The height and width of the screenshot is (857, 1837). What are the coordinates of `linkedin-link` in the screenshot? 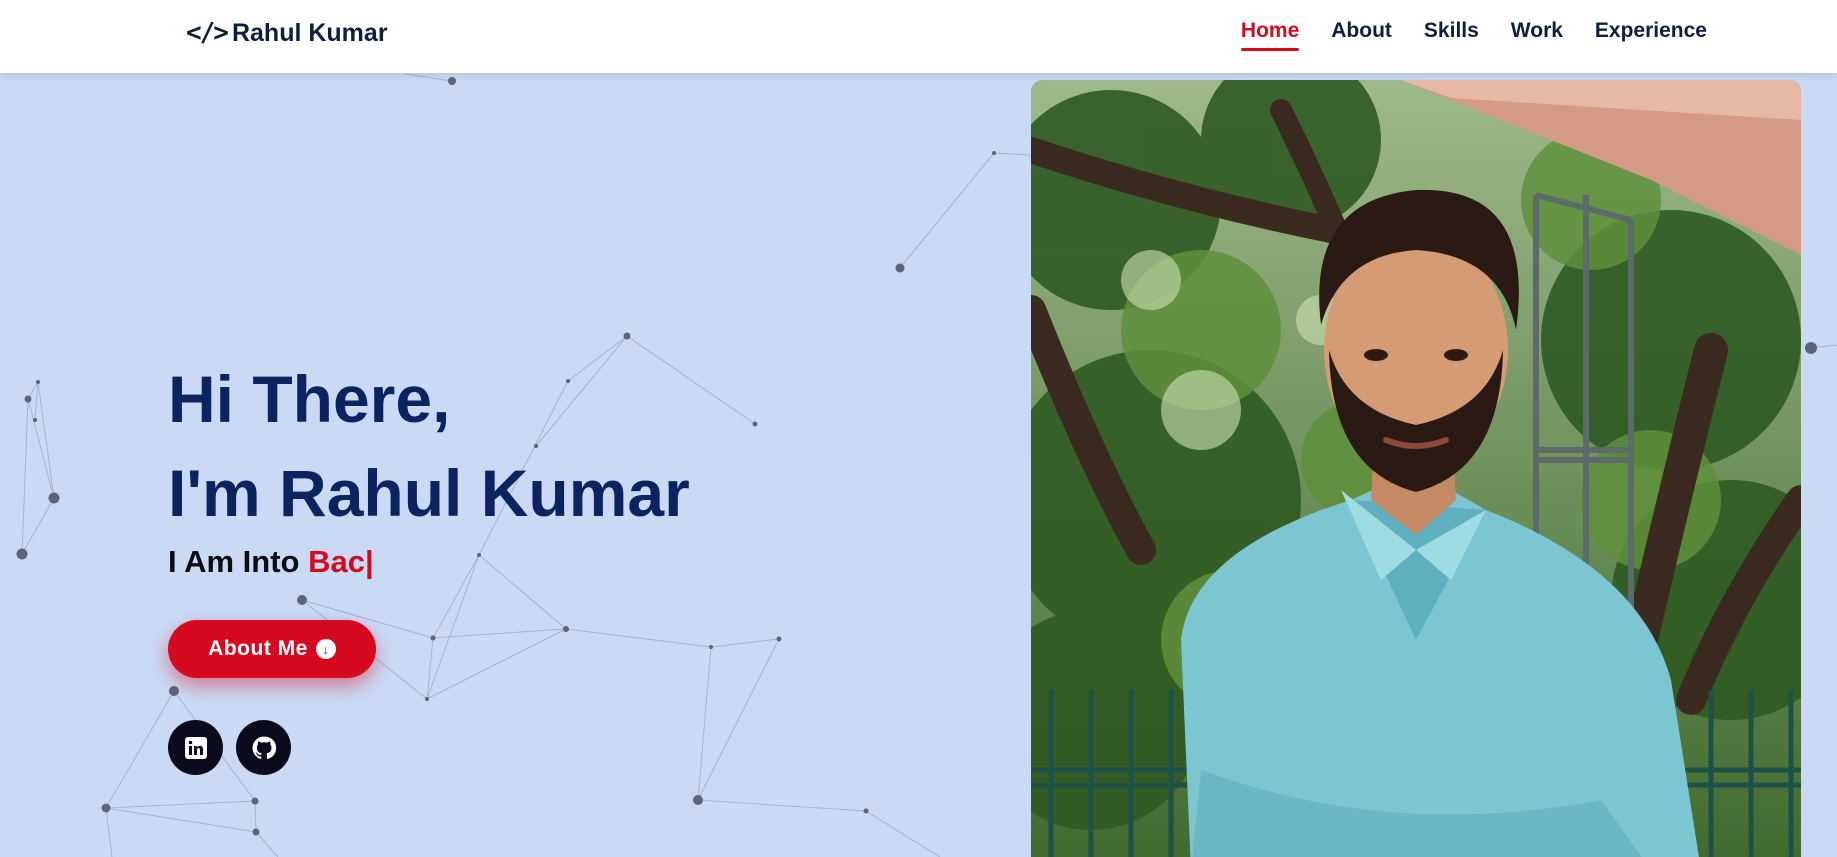 It's located at (195, 747).